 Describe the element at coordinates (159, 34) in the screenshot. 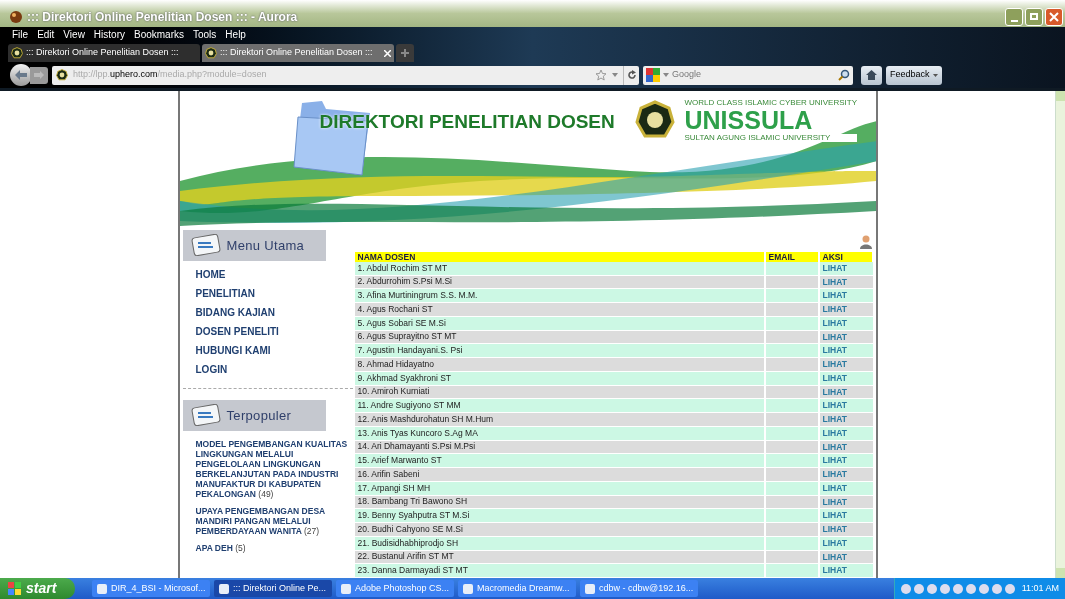

I see `menu-item: Bookmarks` at that location.